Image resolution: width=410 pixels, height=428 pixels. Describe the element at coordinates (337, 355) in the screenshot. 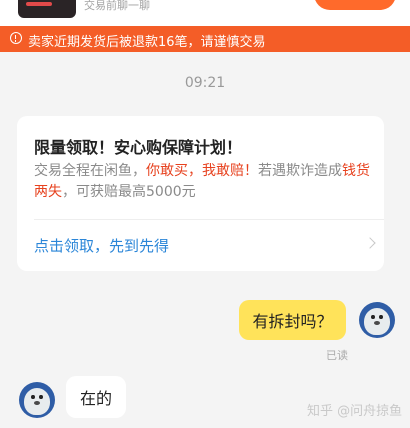

I see `read-receipt: 已读` at that location.